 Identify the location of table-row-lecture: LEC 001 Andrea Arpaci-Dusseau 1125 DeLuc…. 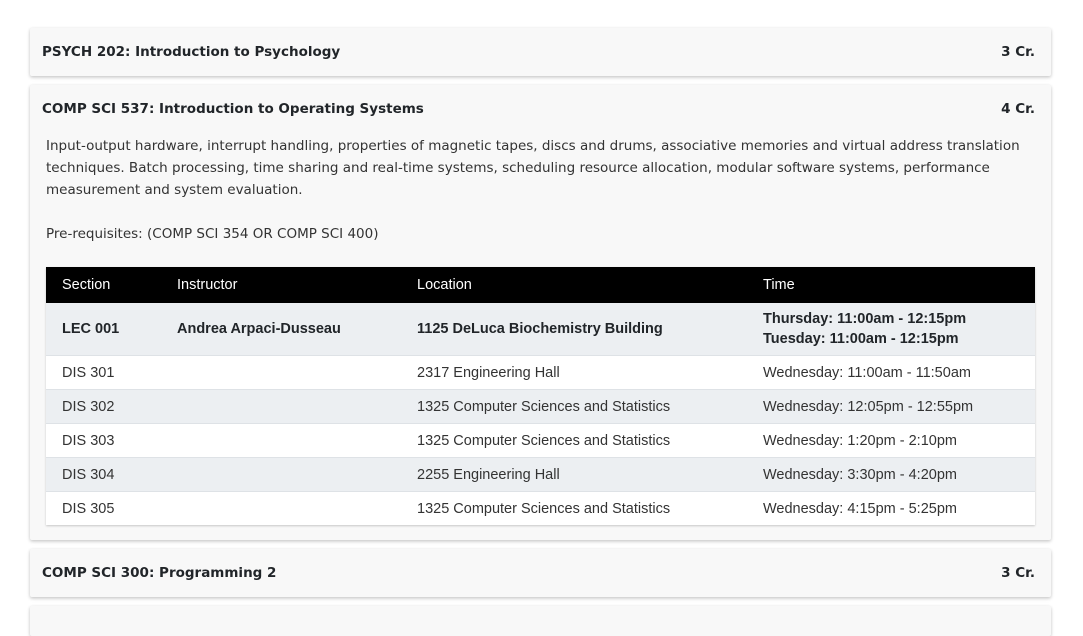
(540, 329).